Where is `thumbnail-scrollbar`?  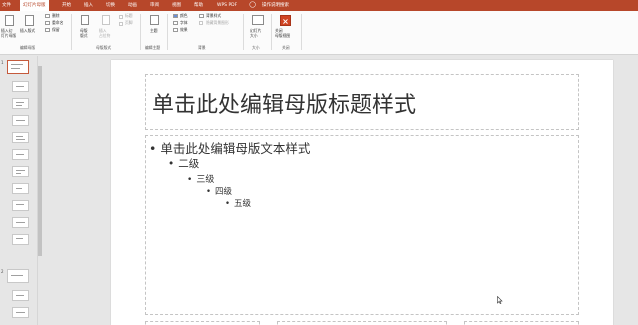 thumbnail-scrollbar is located at coordinates (39, 190).